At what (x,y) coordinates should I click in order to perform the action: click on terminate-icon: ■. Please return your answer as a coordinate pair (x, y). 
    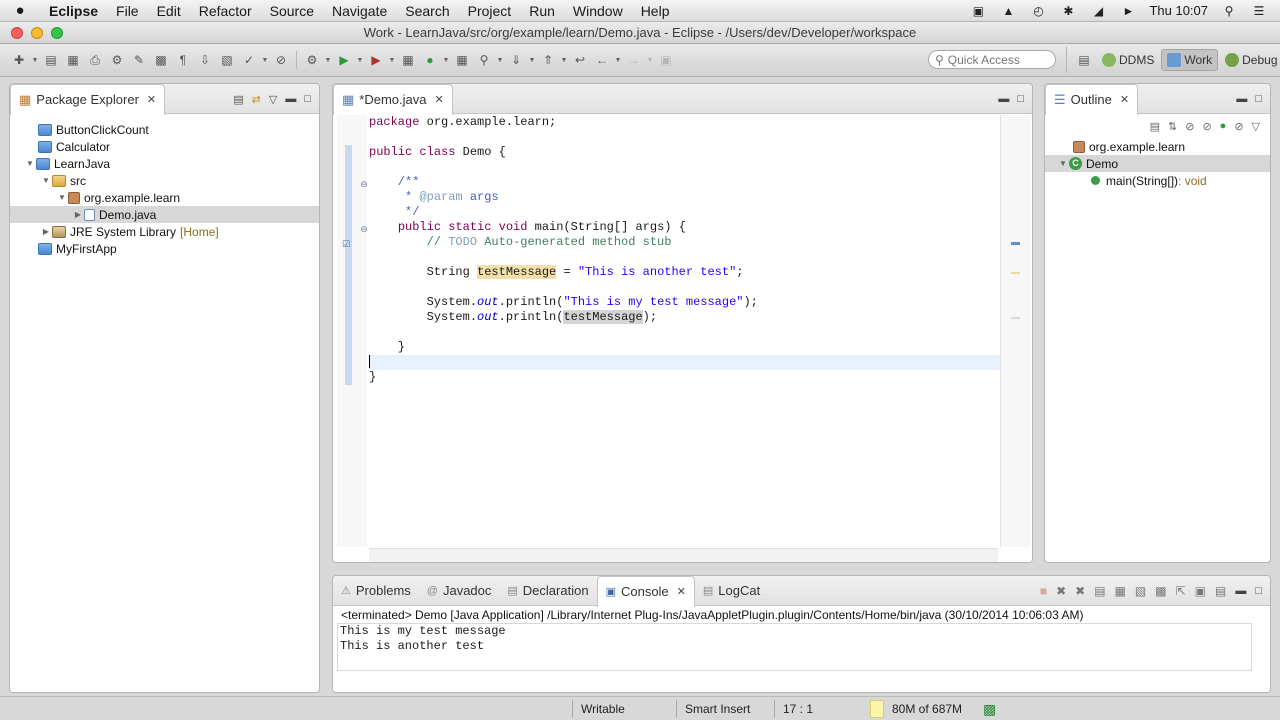
    Looking at the image, I should click on (1043, 591).